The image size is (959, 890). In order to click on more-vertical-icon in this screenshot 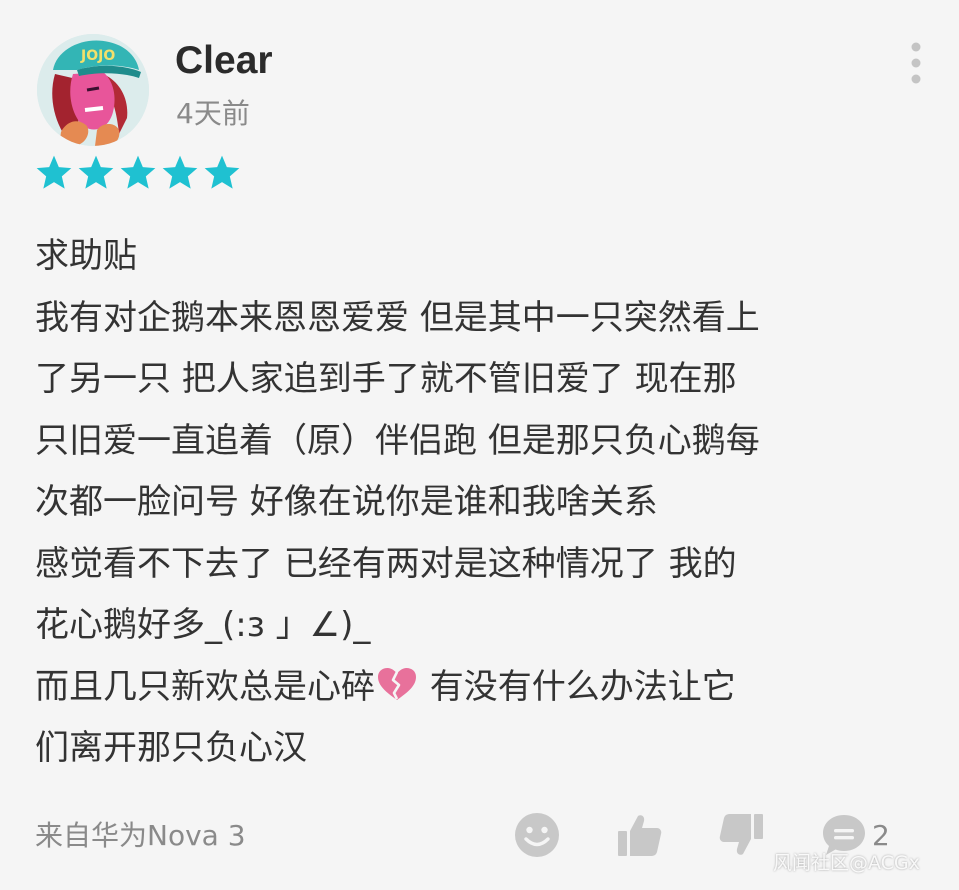, I will do `click(916, 63)`.